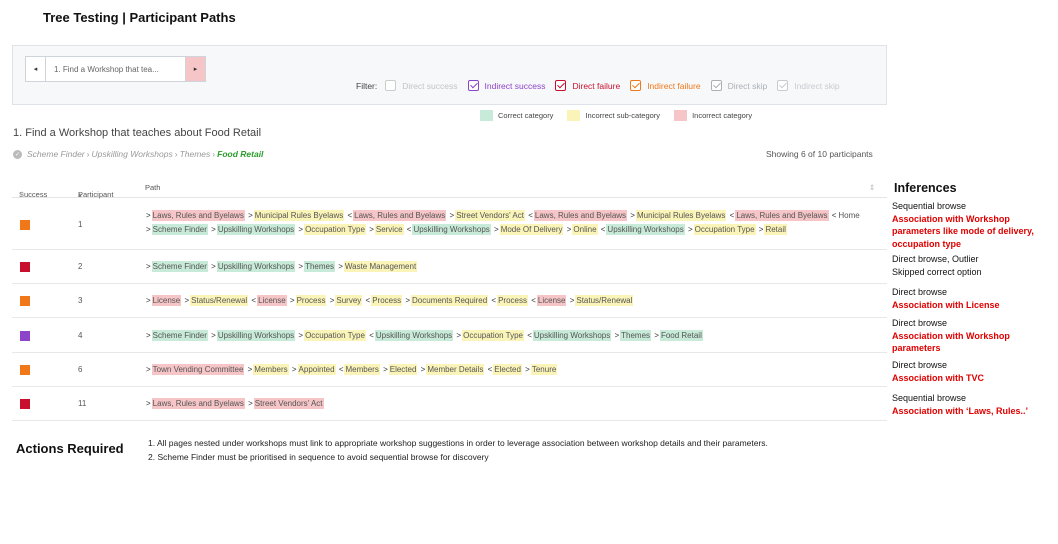 This screenshot has height=544, width=1058. What do you see at coordinates (36, 69) in the screenshot?
I see `prev-question-button: ◂` at bounding box center [36, 69].